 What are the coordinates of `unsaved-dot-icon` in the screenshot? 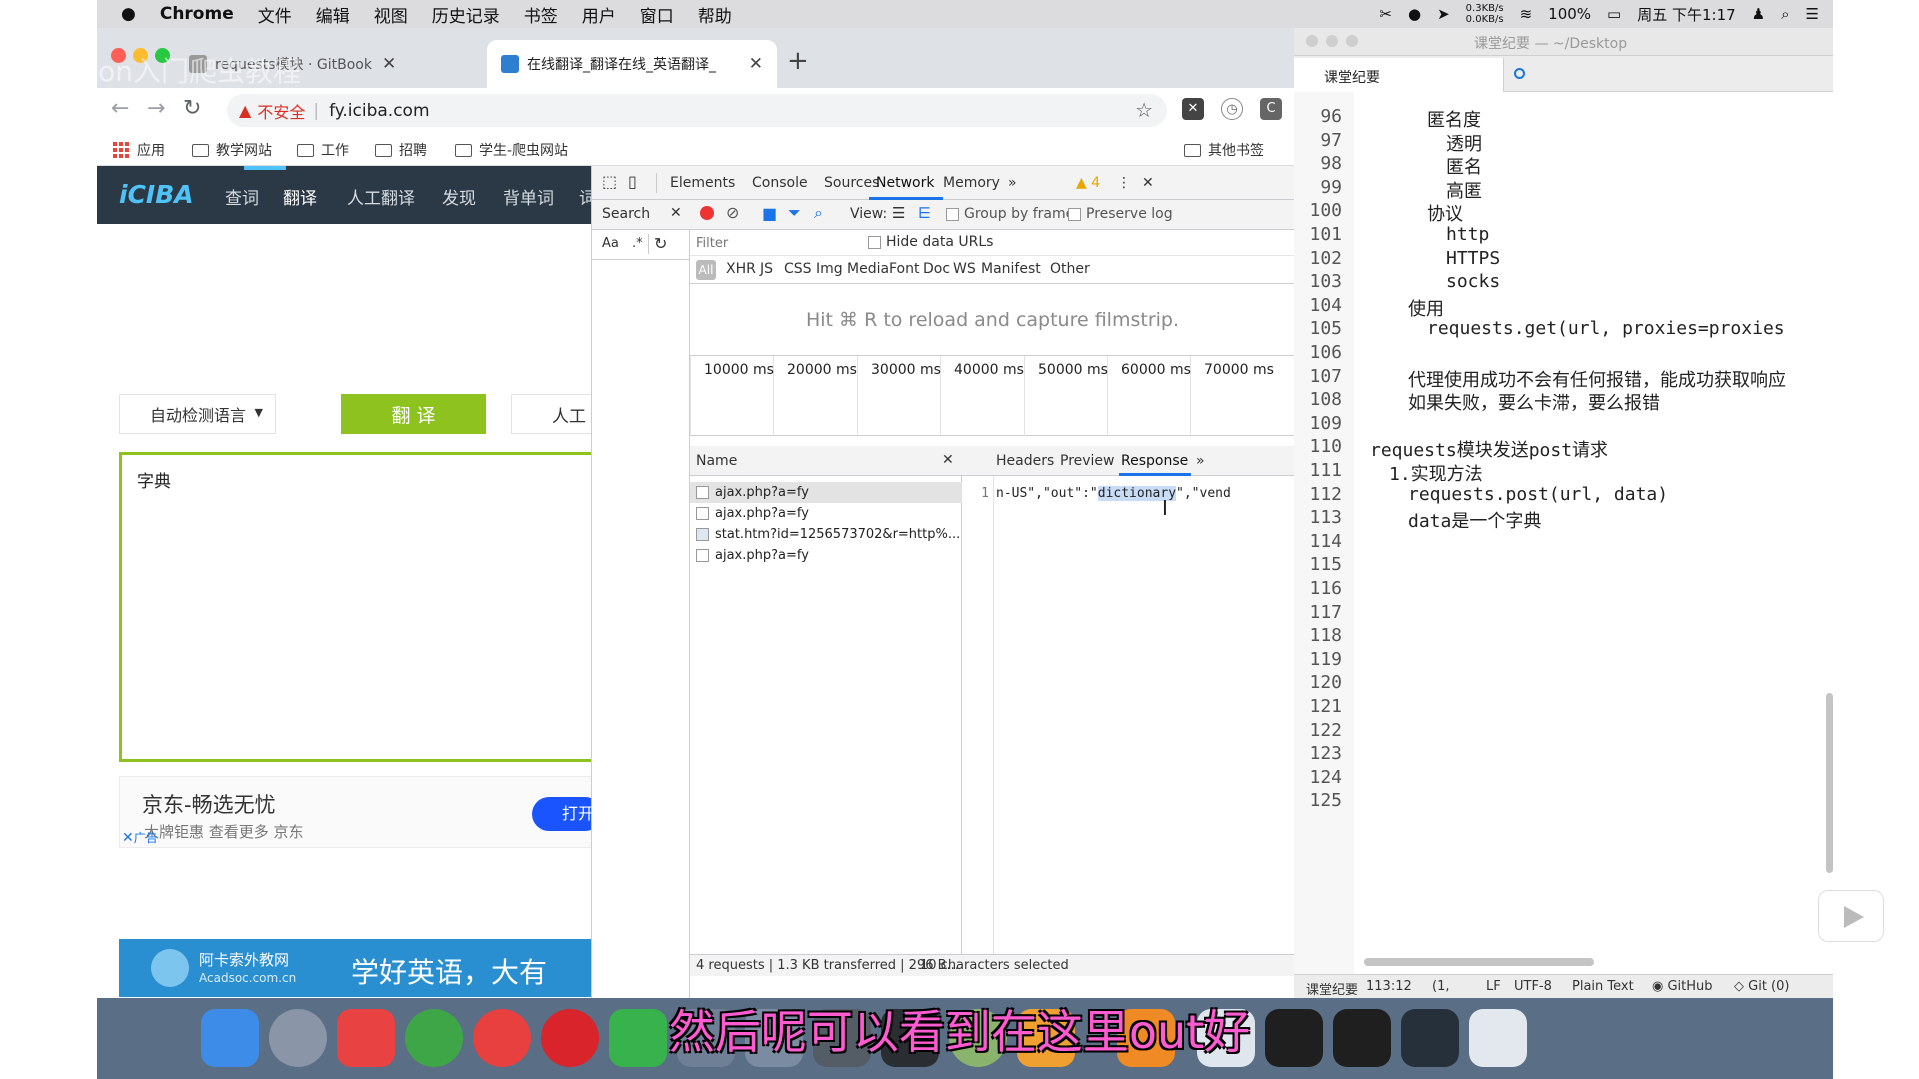 It's located at (1519, 73).